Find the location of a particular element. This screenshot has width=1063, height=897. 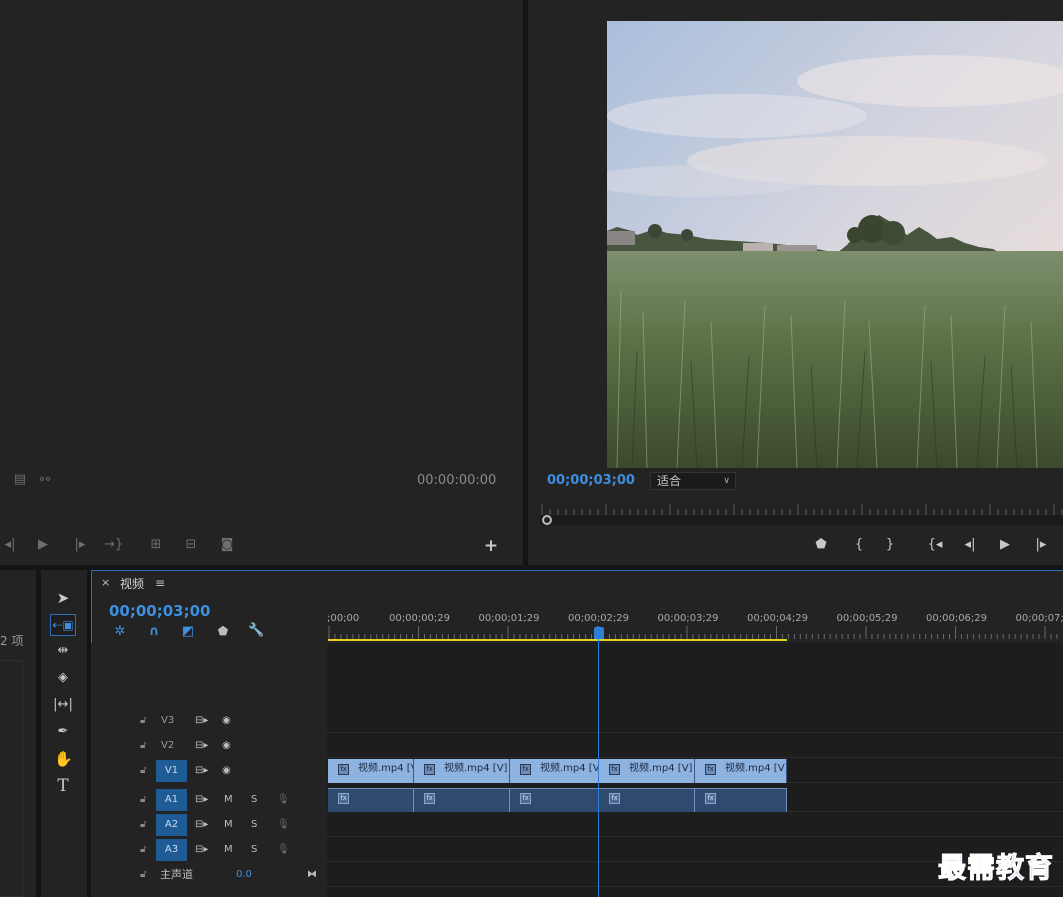

source-patch-a3: A3 is located at coordinates (171, 850).